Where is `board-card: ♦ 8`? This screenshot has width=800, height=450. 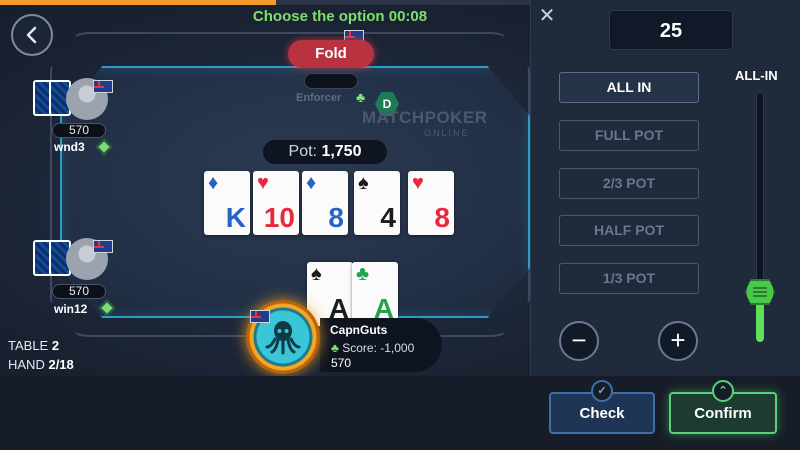 board-card: ♦ 8 is located at coordinates (325, 203).